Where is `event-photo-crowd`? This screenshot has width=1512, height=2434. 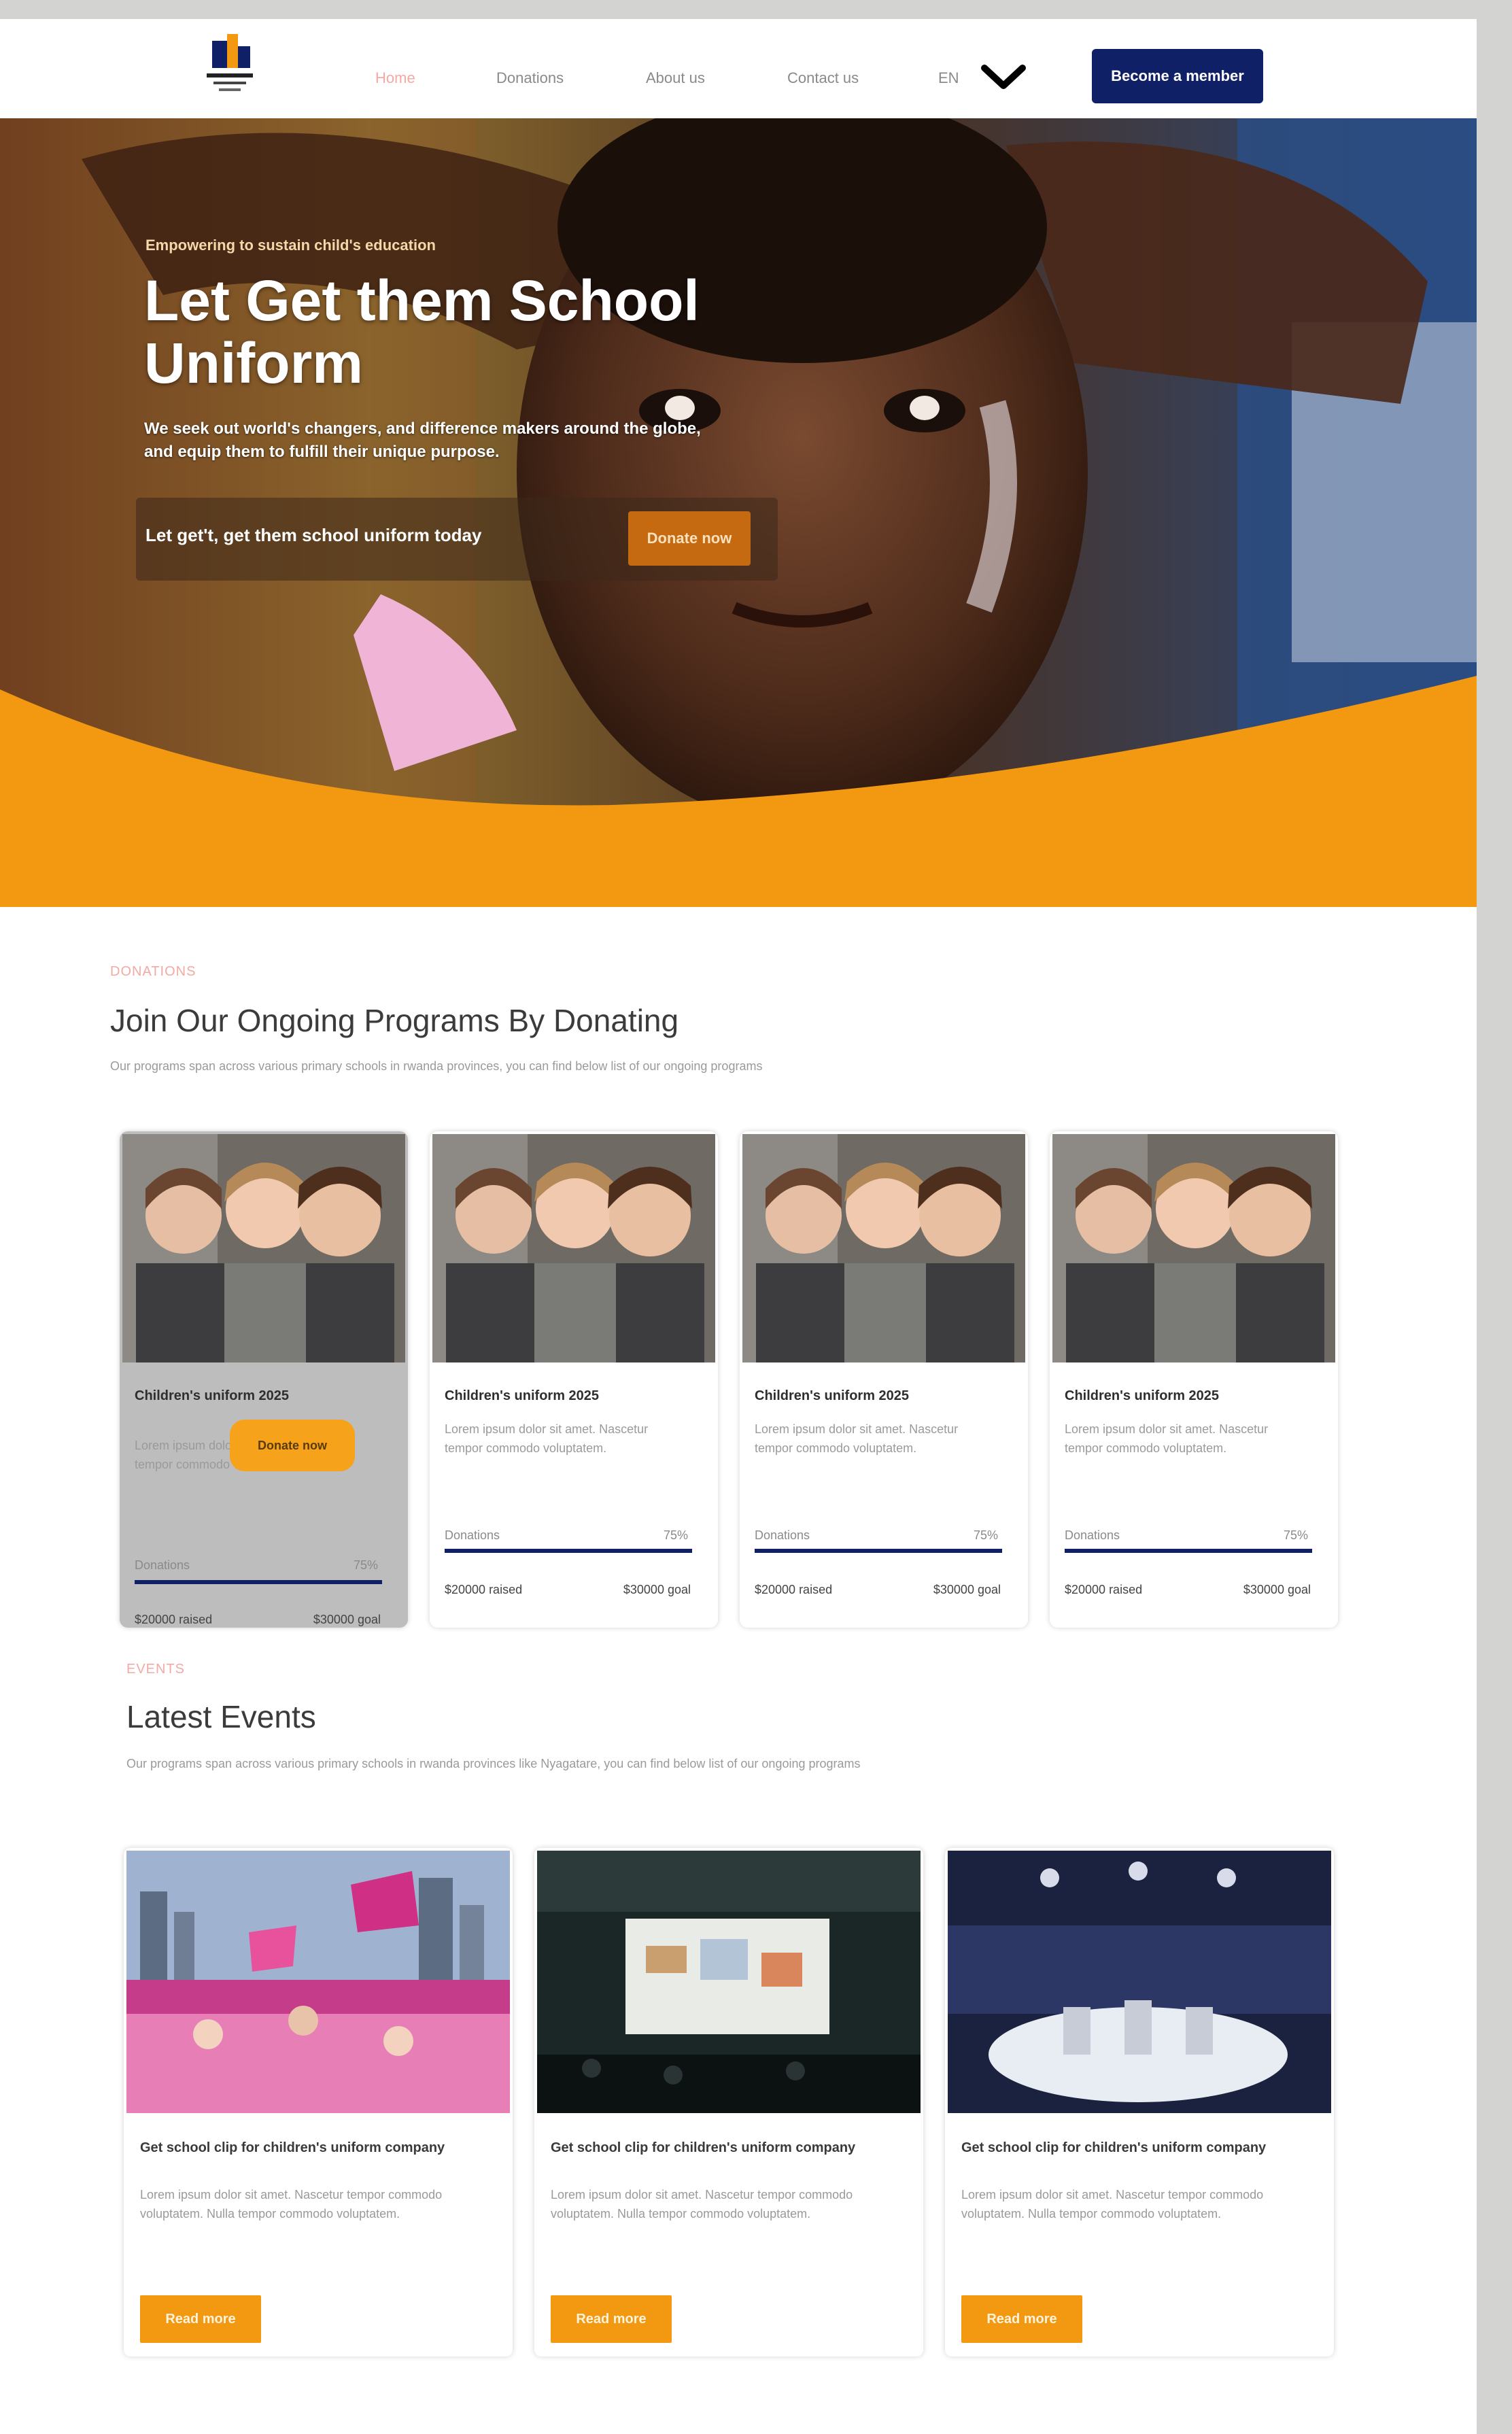
event-photo-crowd is located at coordinates (318, 1982).